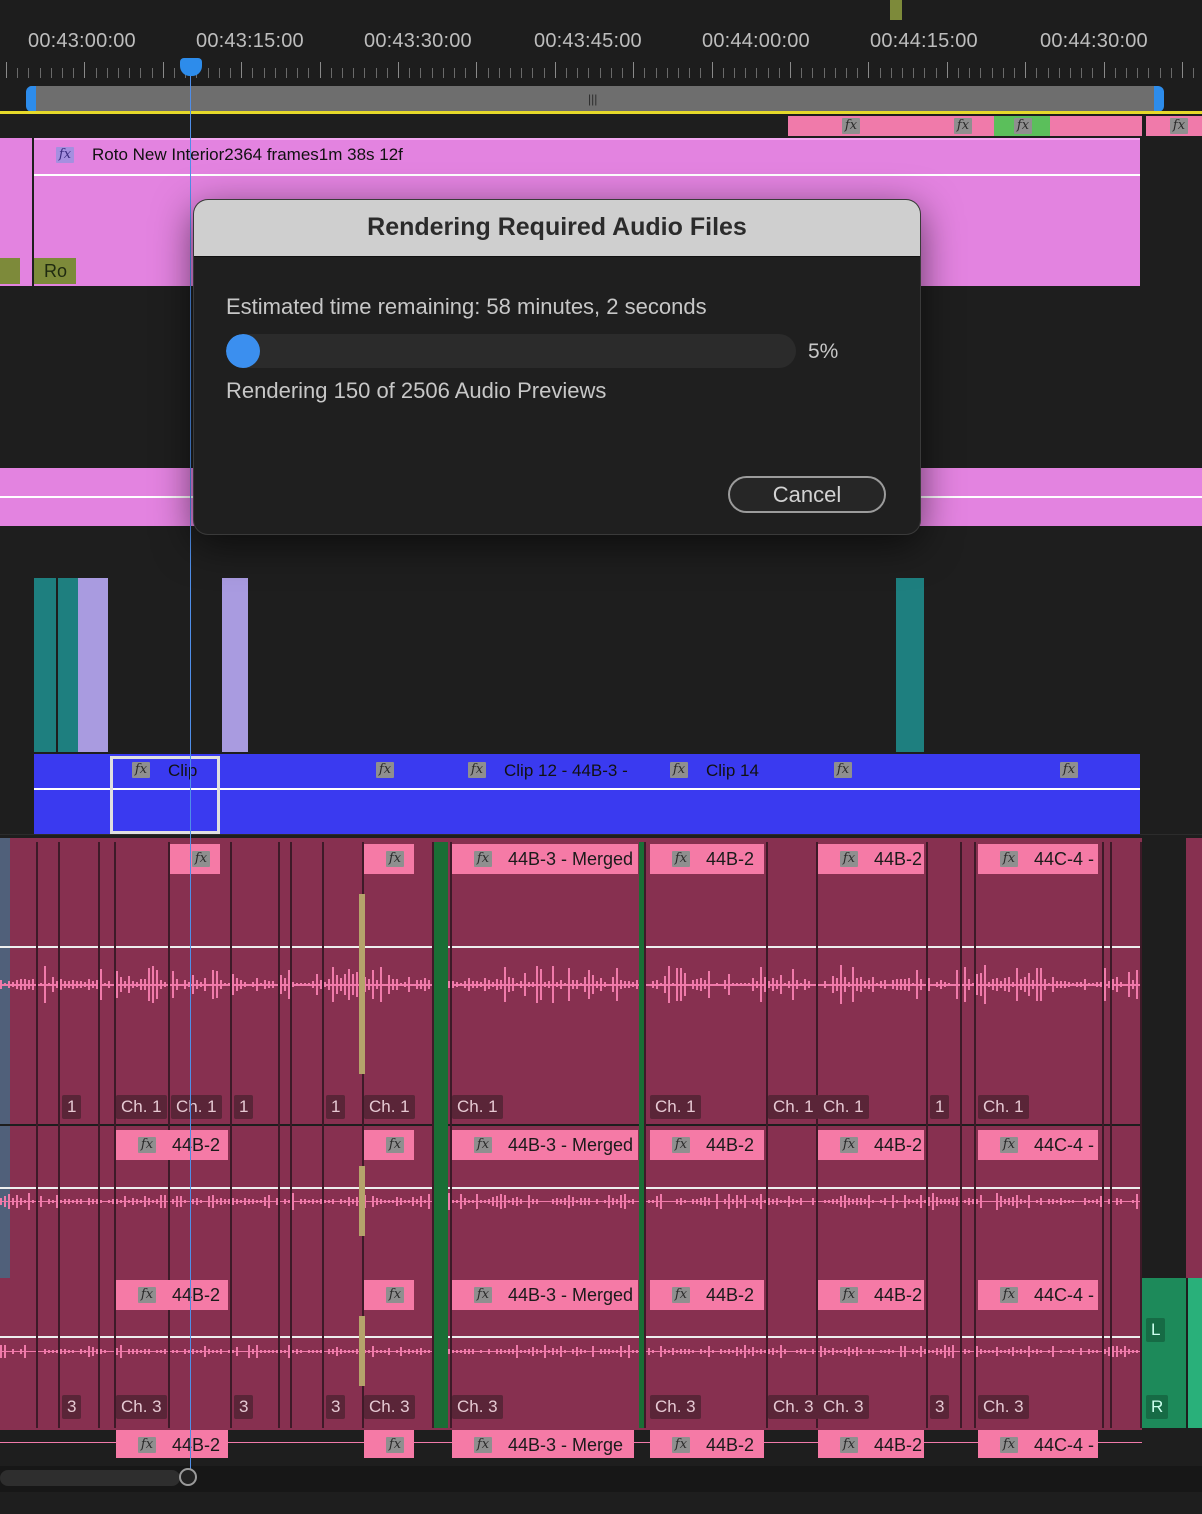 The width and height of the screenshot is (1202, 1514). I want to click on marker, so click(896, 10).